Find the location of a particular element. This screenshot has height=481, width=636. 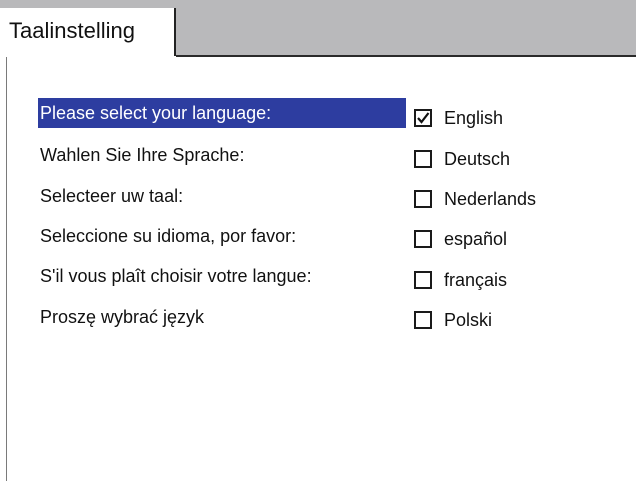

language-option-english: English is located at coordinates (458, 118).